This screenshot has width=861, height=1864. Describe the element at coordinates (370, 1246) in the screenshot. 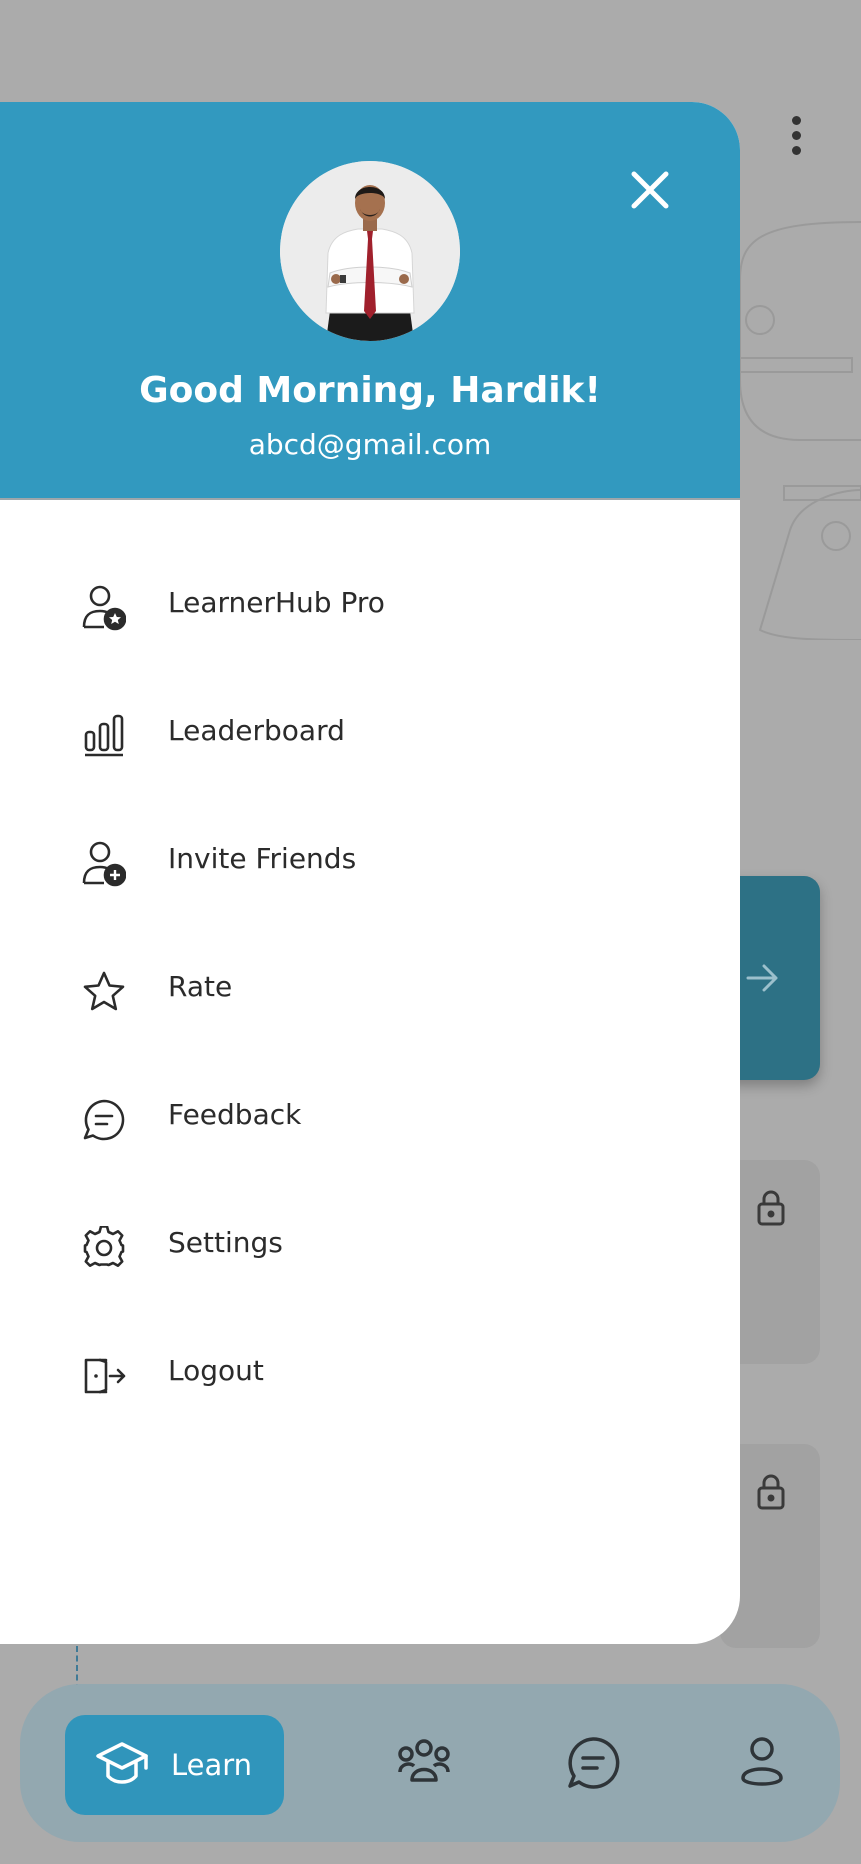

I see `menu-item-settings: Settings` at that location.